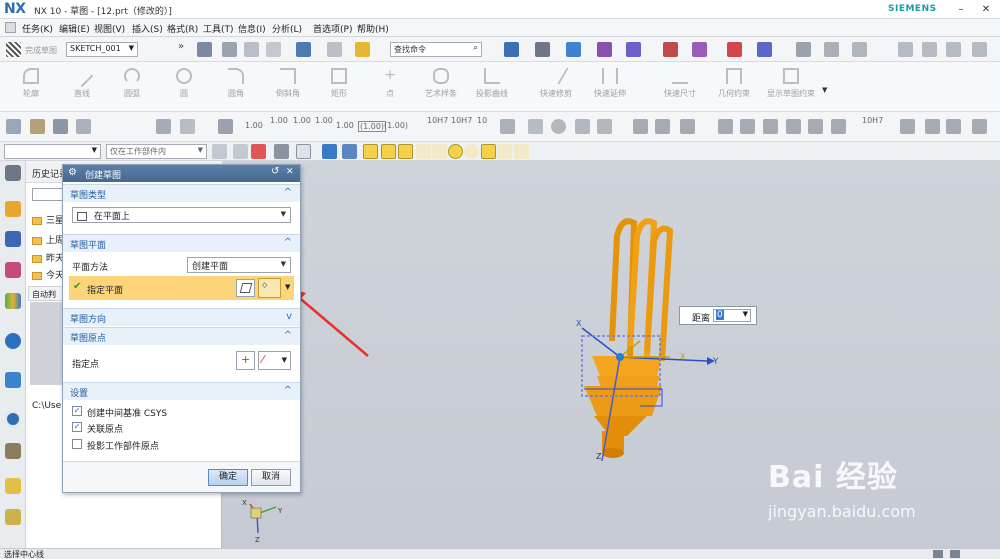  What do you see at coordinates (633, 49) in the screenshot?
I see `section-view-icon` at bounding box center [633, 49].